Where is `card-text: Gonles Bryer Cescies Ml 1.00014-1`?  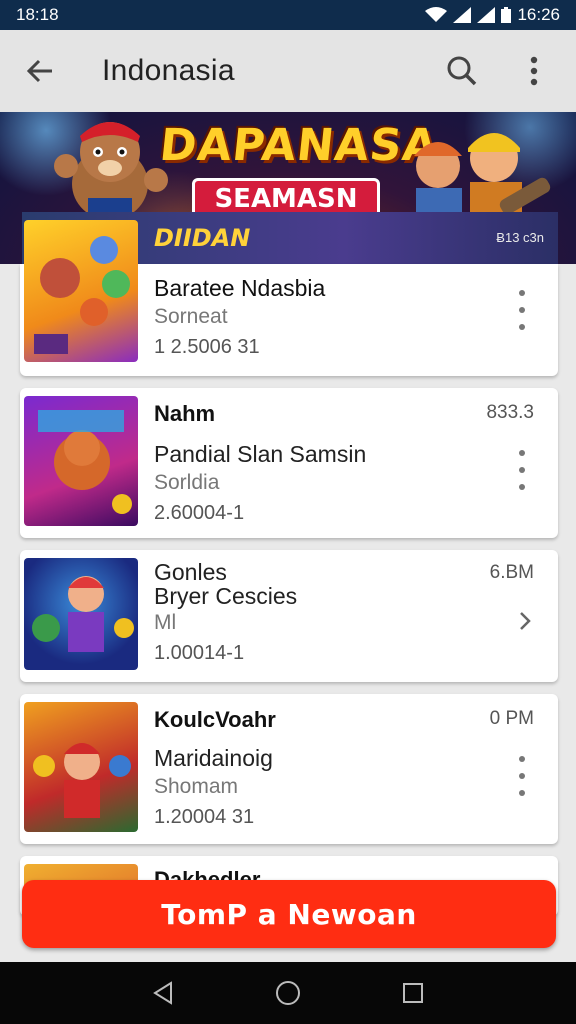
card-text: Gonles Bryer Cescies Ml 1.00014-1 is located at coordinates (326, 614).